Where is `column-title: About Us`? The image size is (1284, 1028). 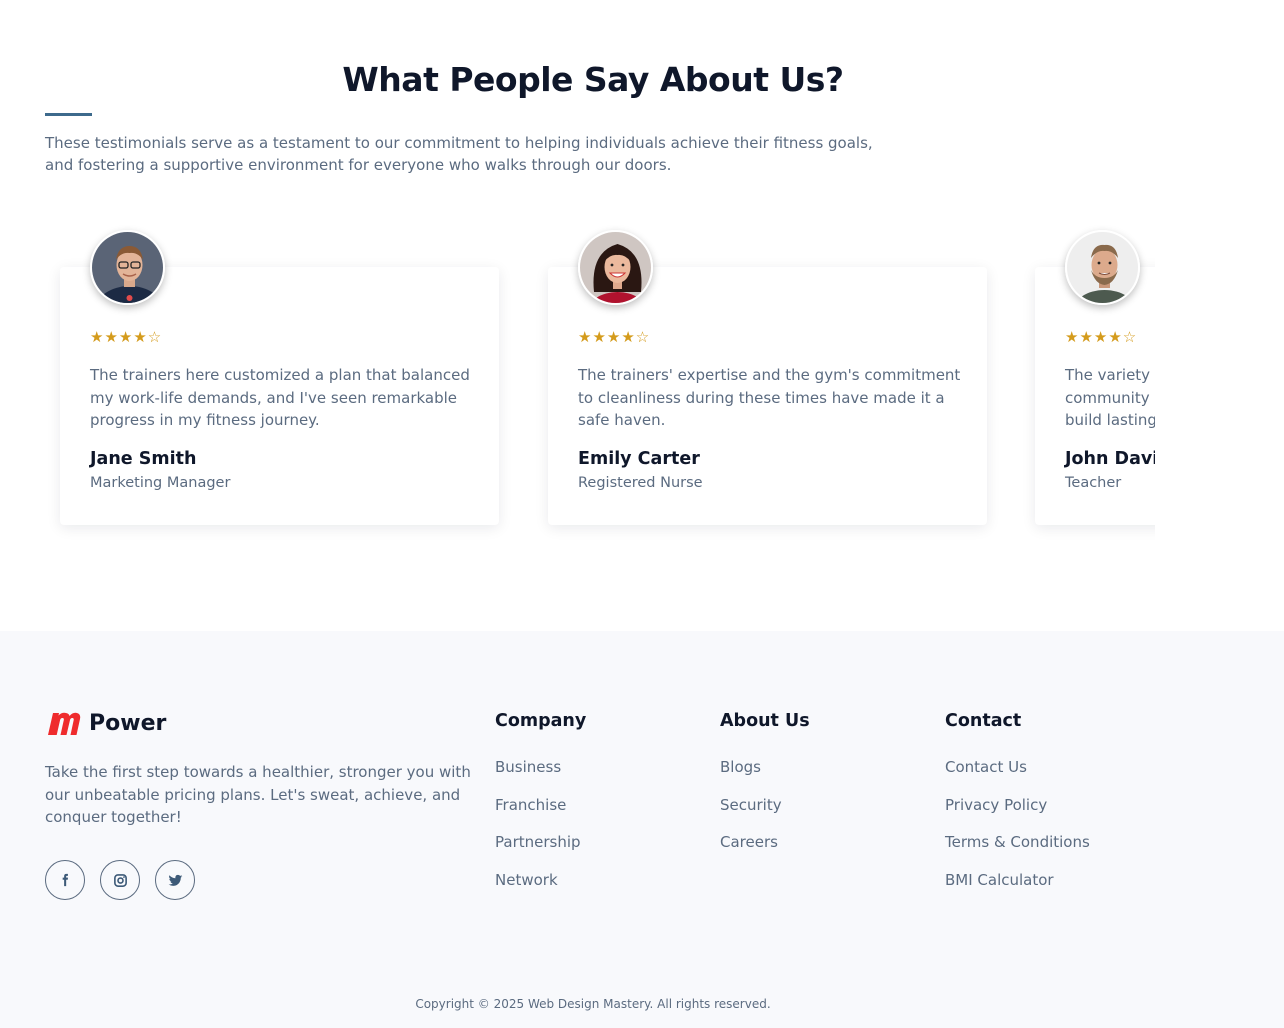
column-title: About Us is located at coordinates (765, 721).